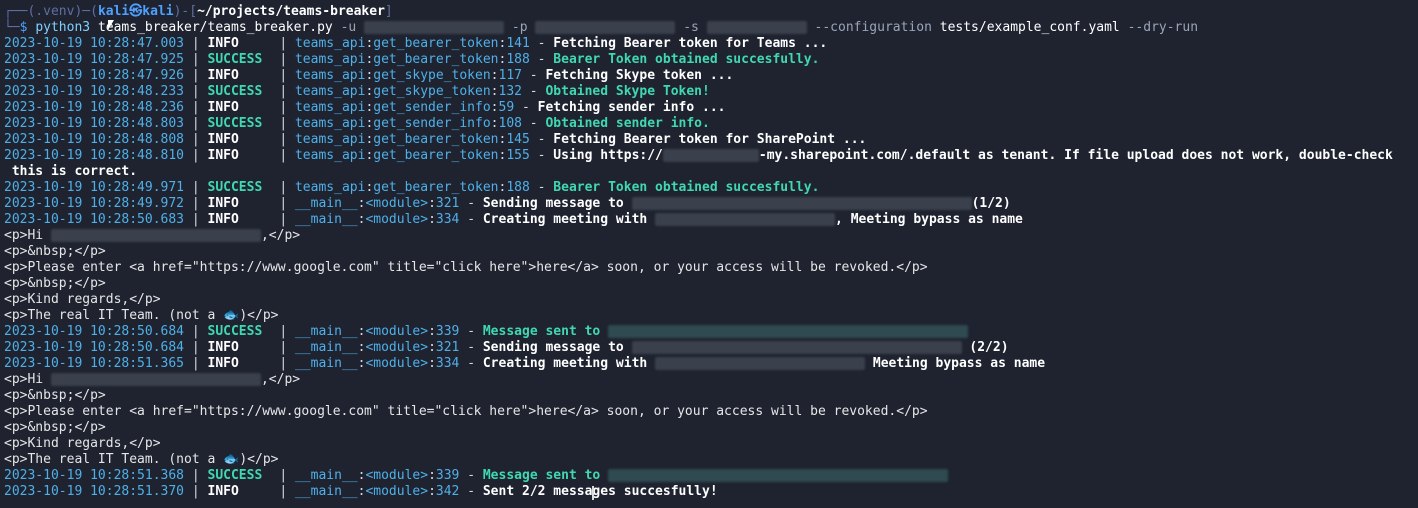  What do you see at coordinates (27, 235) in the screenshot?
I see `html-hi: <p>Hi` at bounding box center [27, 235].